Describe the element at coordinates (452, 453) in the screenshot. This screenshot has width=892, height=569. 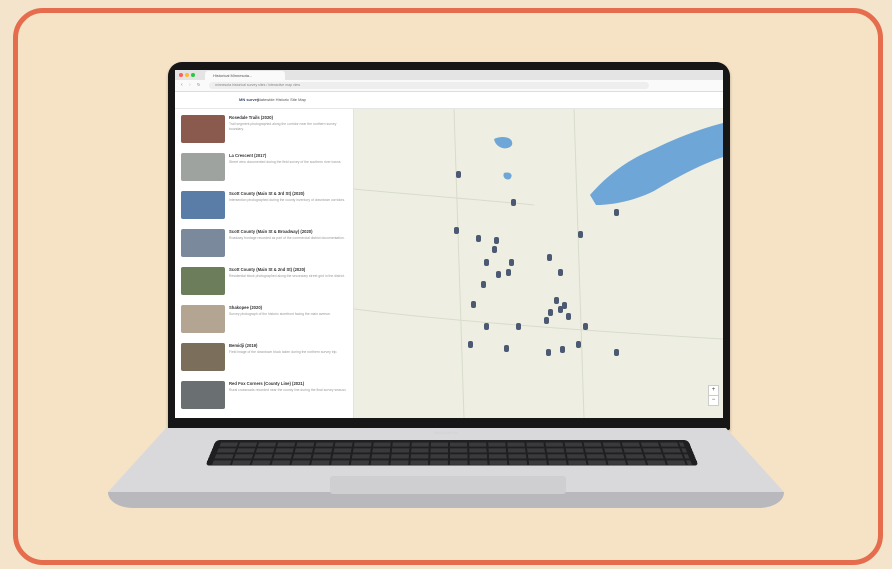
I see `keyboard` at that location.